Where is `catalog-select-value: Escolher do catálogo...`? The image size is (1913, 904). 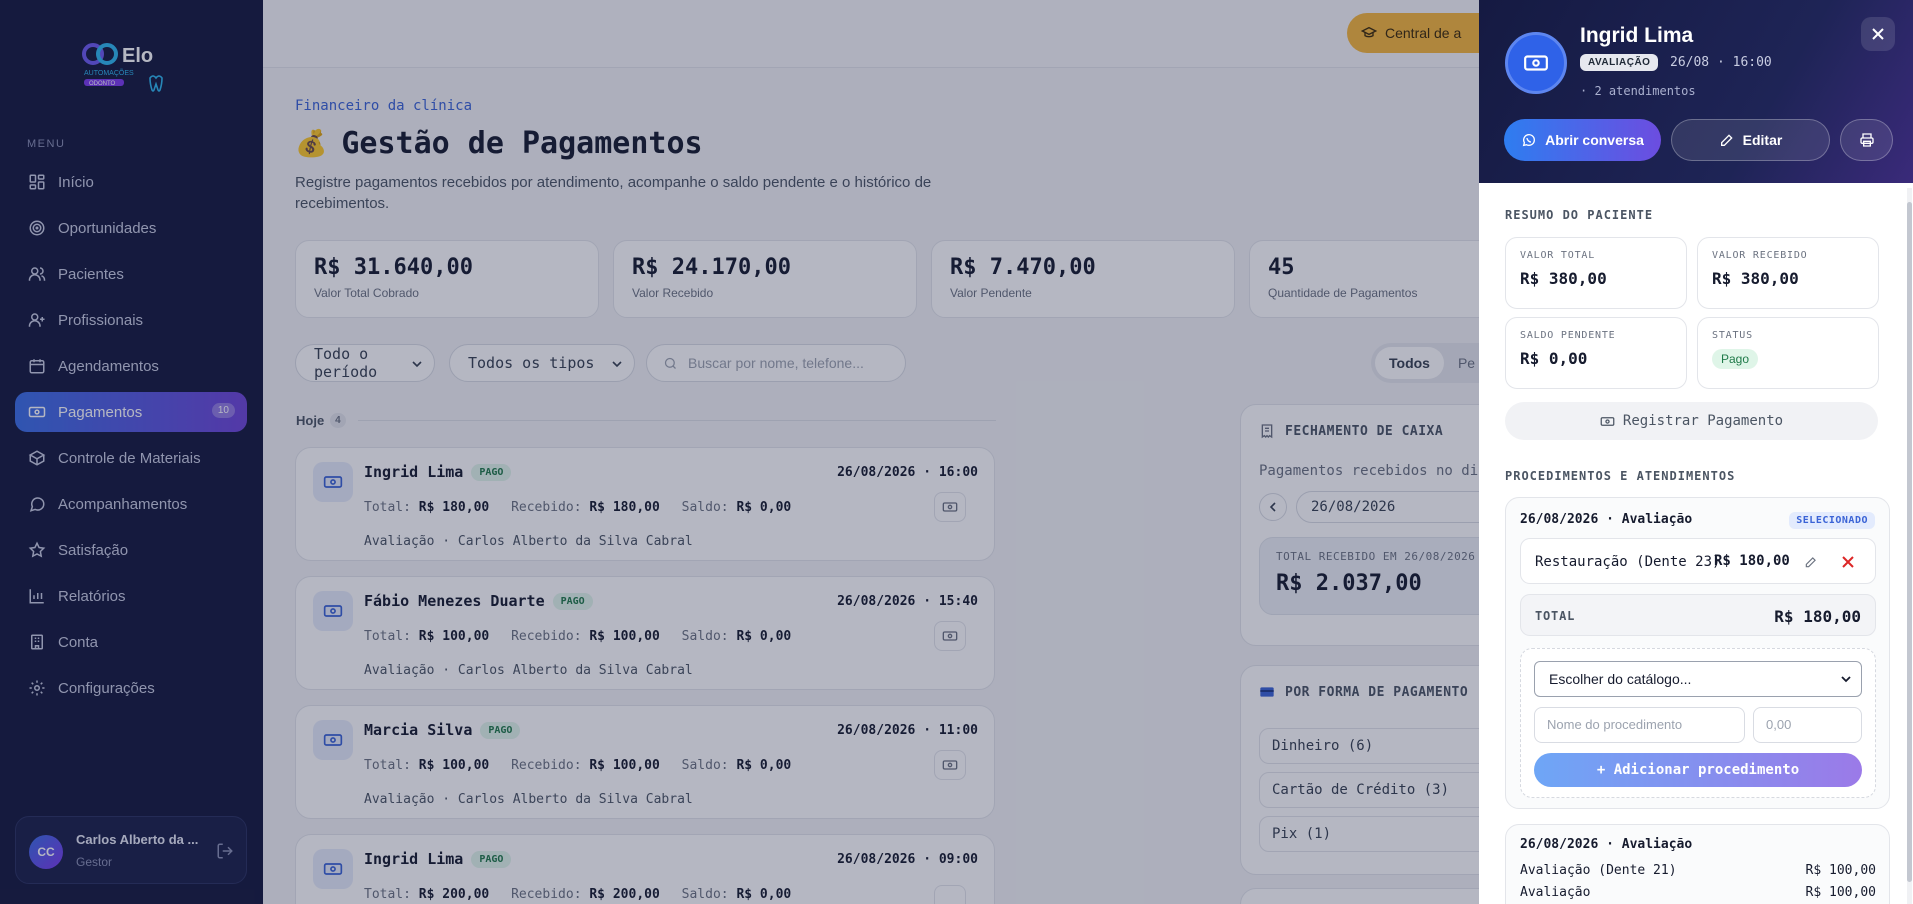 catalog-select-value: Escolher do catálogo... is located at coordinates (1620, 679).